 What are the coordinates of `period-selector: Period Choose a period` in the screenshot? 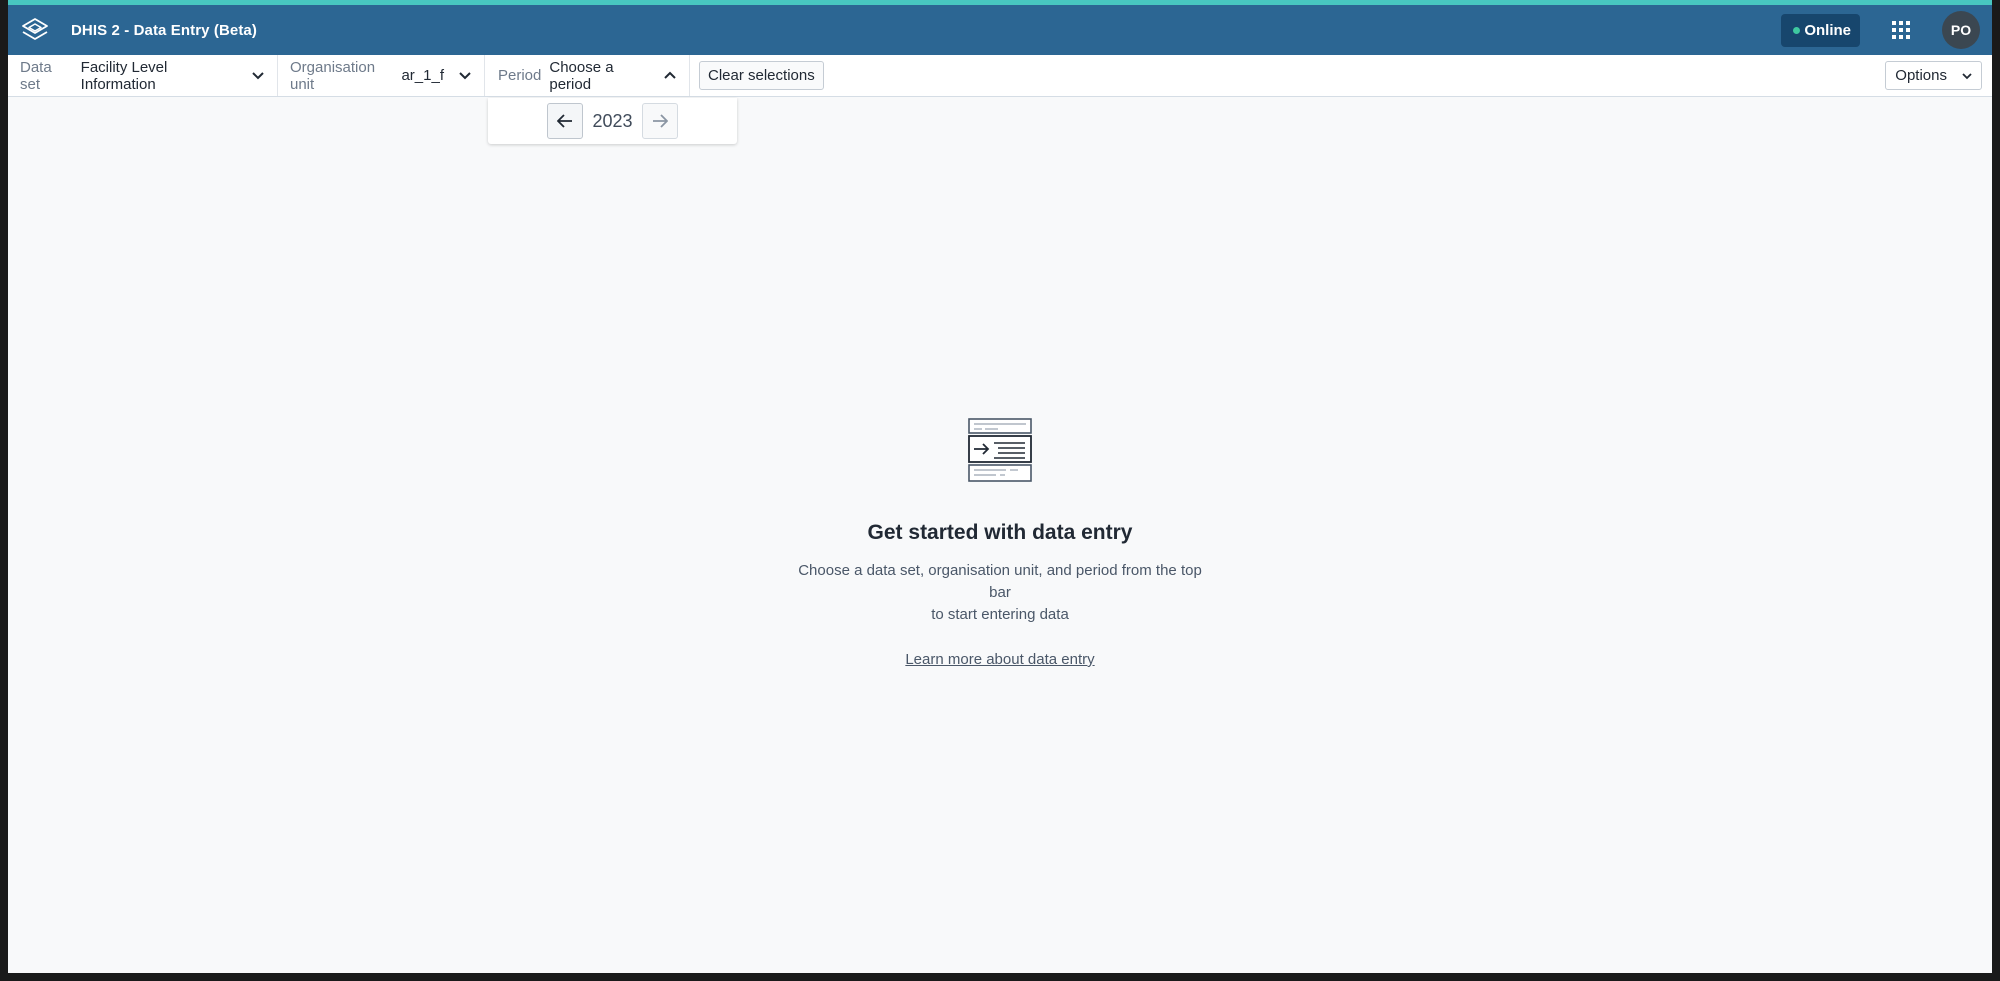 It's located at (587, 75).